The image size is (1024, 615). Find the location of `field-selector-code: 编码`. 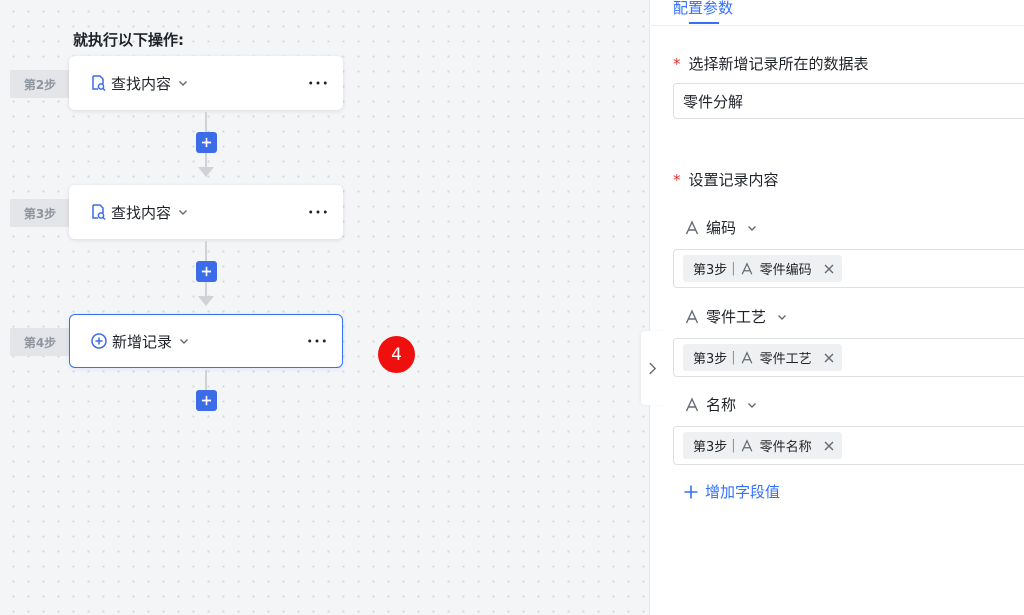

field-selector-code: 编码 is located at coordinates (721, 227).